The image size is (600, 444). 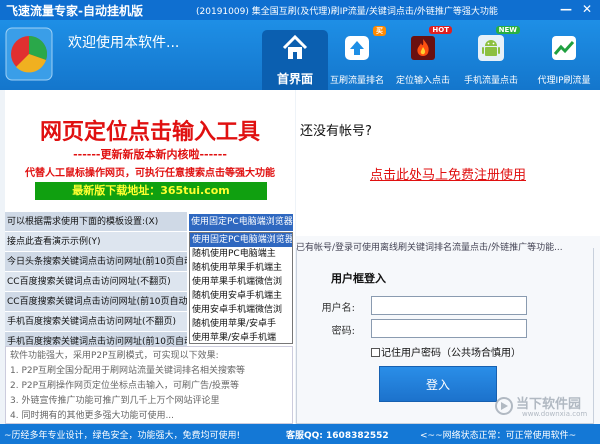 I want to click on app-title: 飞速流量专家-自动挂机版, so click(x=74, y=11).